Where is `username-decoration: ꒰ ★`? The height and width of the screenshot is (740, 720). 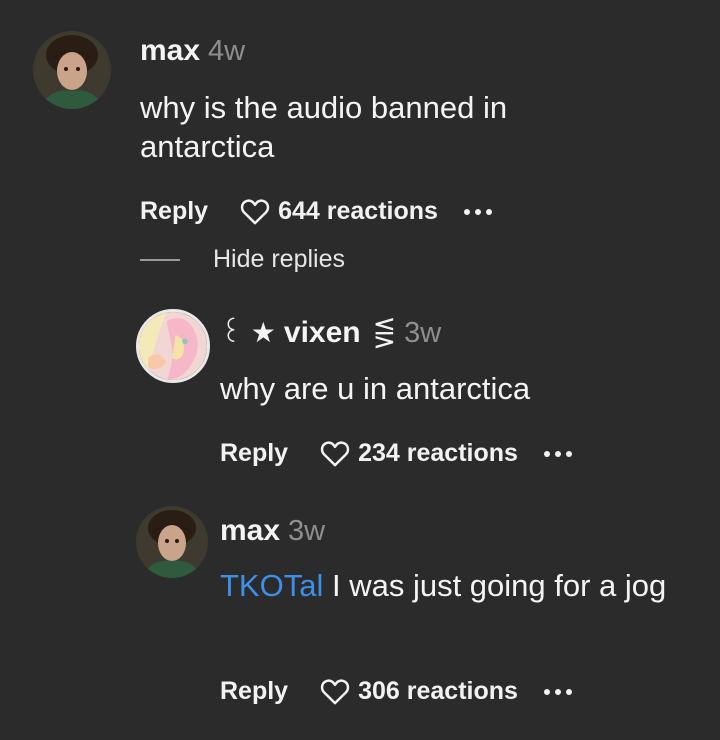 username-decoration: ꒰ ★ is located at coordinates (248, 332).